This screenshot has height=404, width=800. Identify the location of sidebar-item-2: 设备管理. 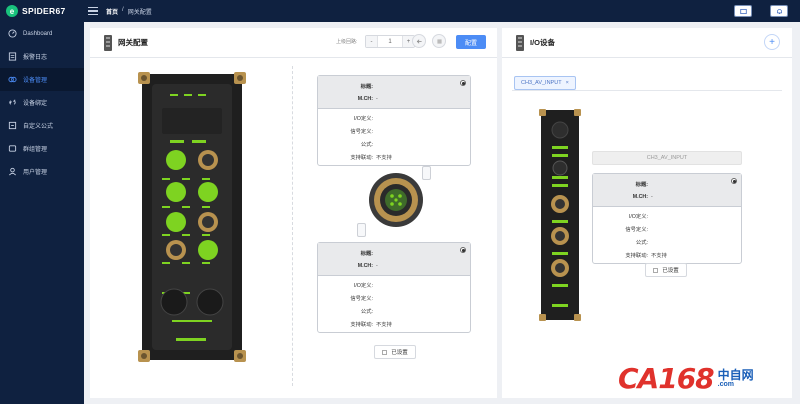
(42, 79).